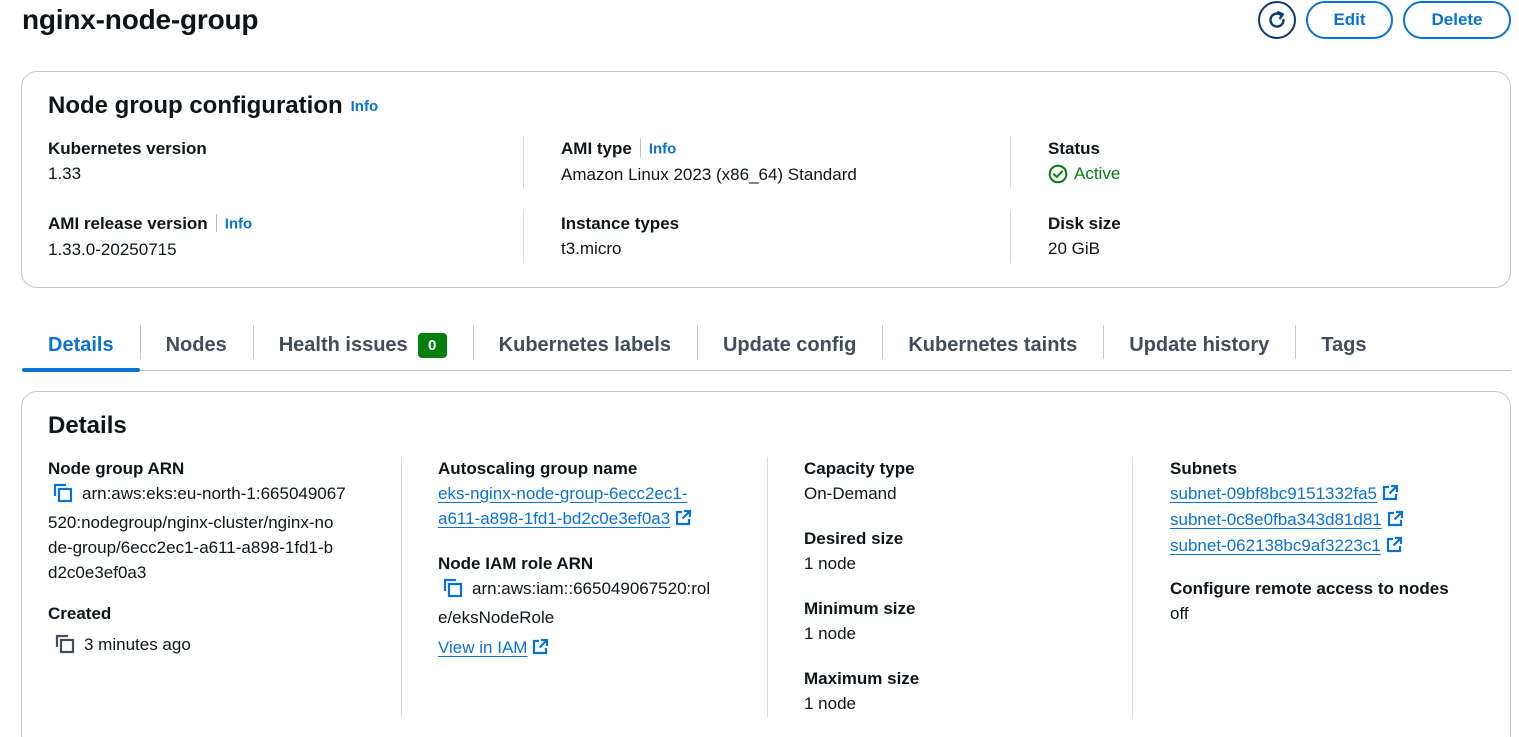 The height and width of the screenshot is (737, 1519). What do you see at coordinates (554, 518) in the screenshot?
I see `asg-link-line: a611-a898-1fd1-bd2c0e3ef0a3` at bounding box center [554, 518].